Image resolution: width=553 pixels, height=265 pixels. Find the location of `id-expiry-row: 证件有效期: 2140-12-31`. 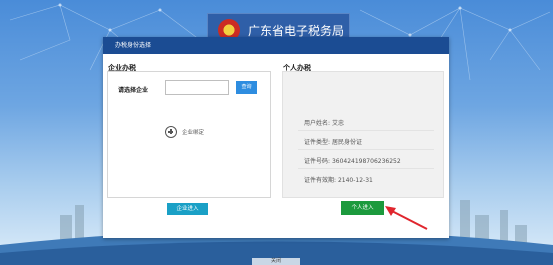

id-expiry-row: 证件有效期: 2140-12-31 is located at coordinates (338, 179).